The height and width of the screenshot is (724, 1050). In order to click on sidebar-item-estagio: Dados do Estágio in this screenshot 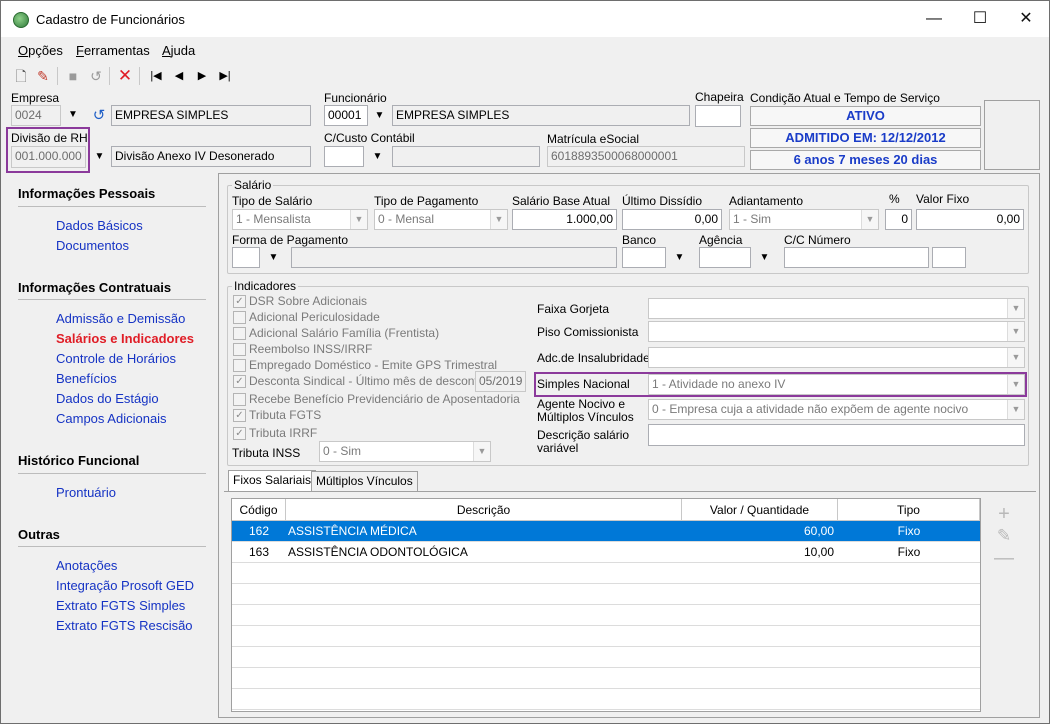, I will do `click(107, 398)`.